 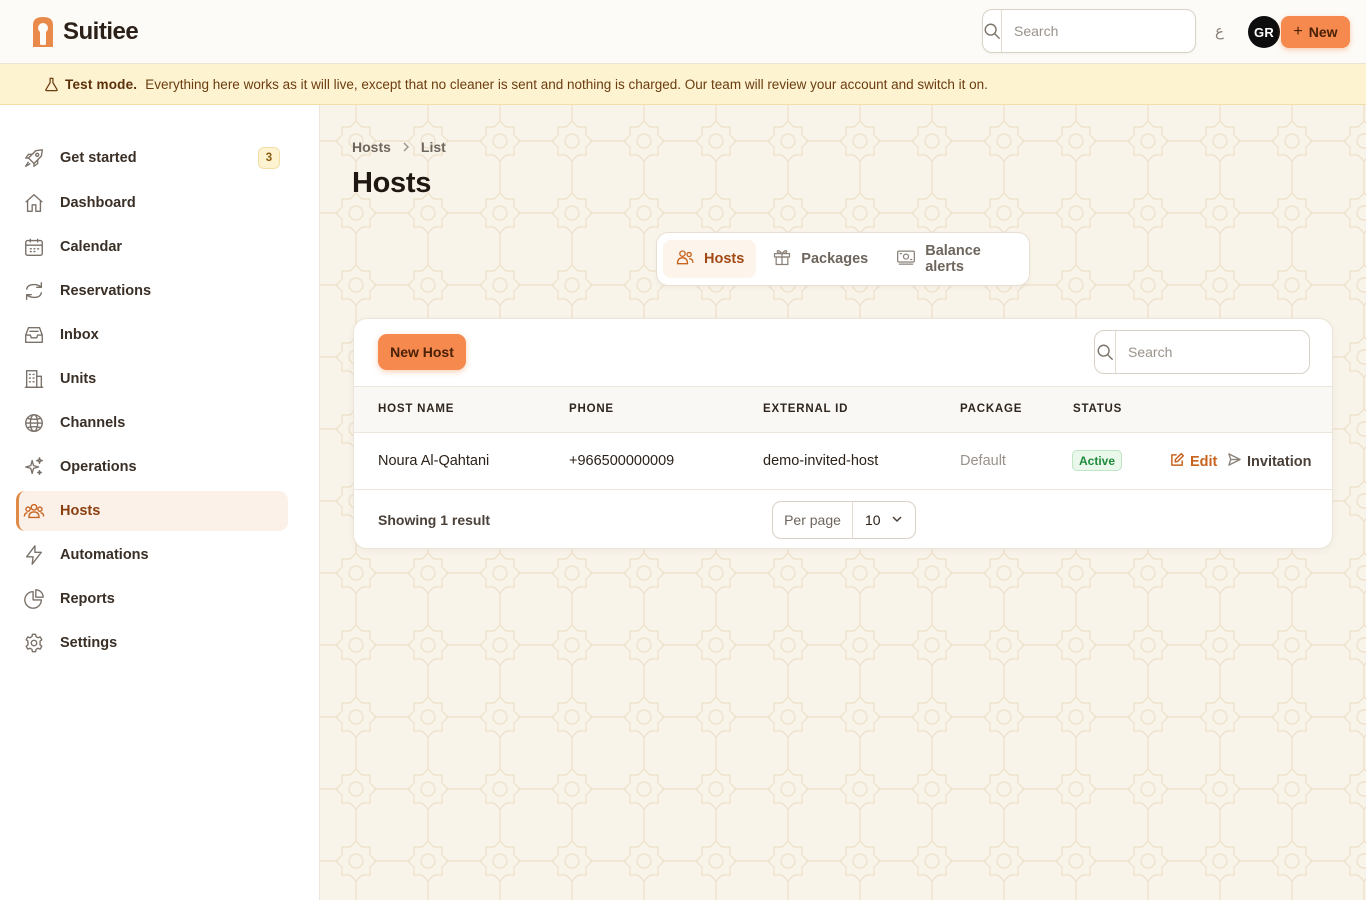 What do you see at coordinates (805, 409) in the screenshot?
I see `column-header-external-id: EXTERNAL ID` at bounding box center [805, 409].